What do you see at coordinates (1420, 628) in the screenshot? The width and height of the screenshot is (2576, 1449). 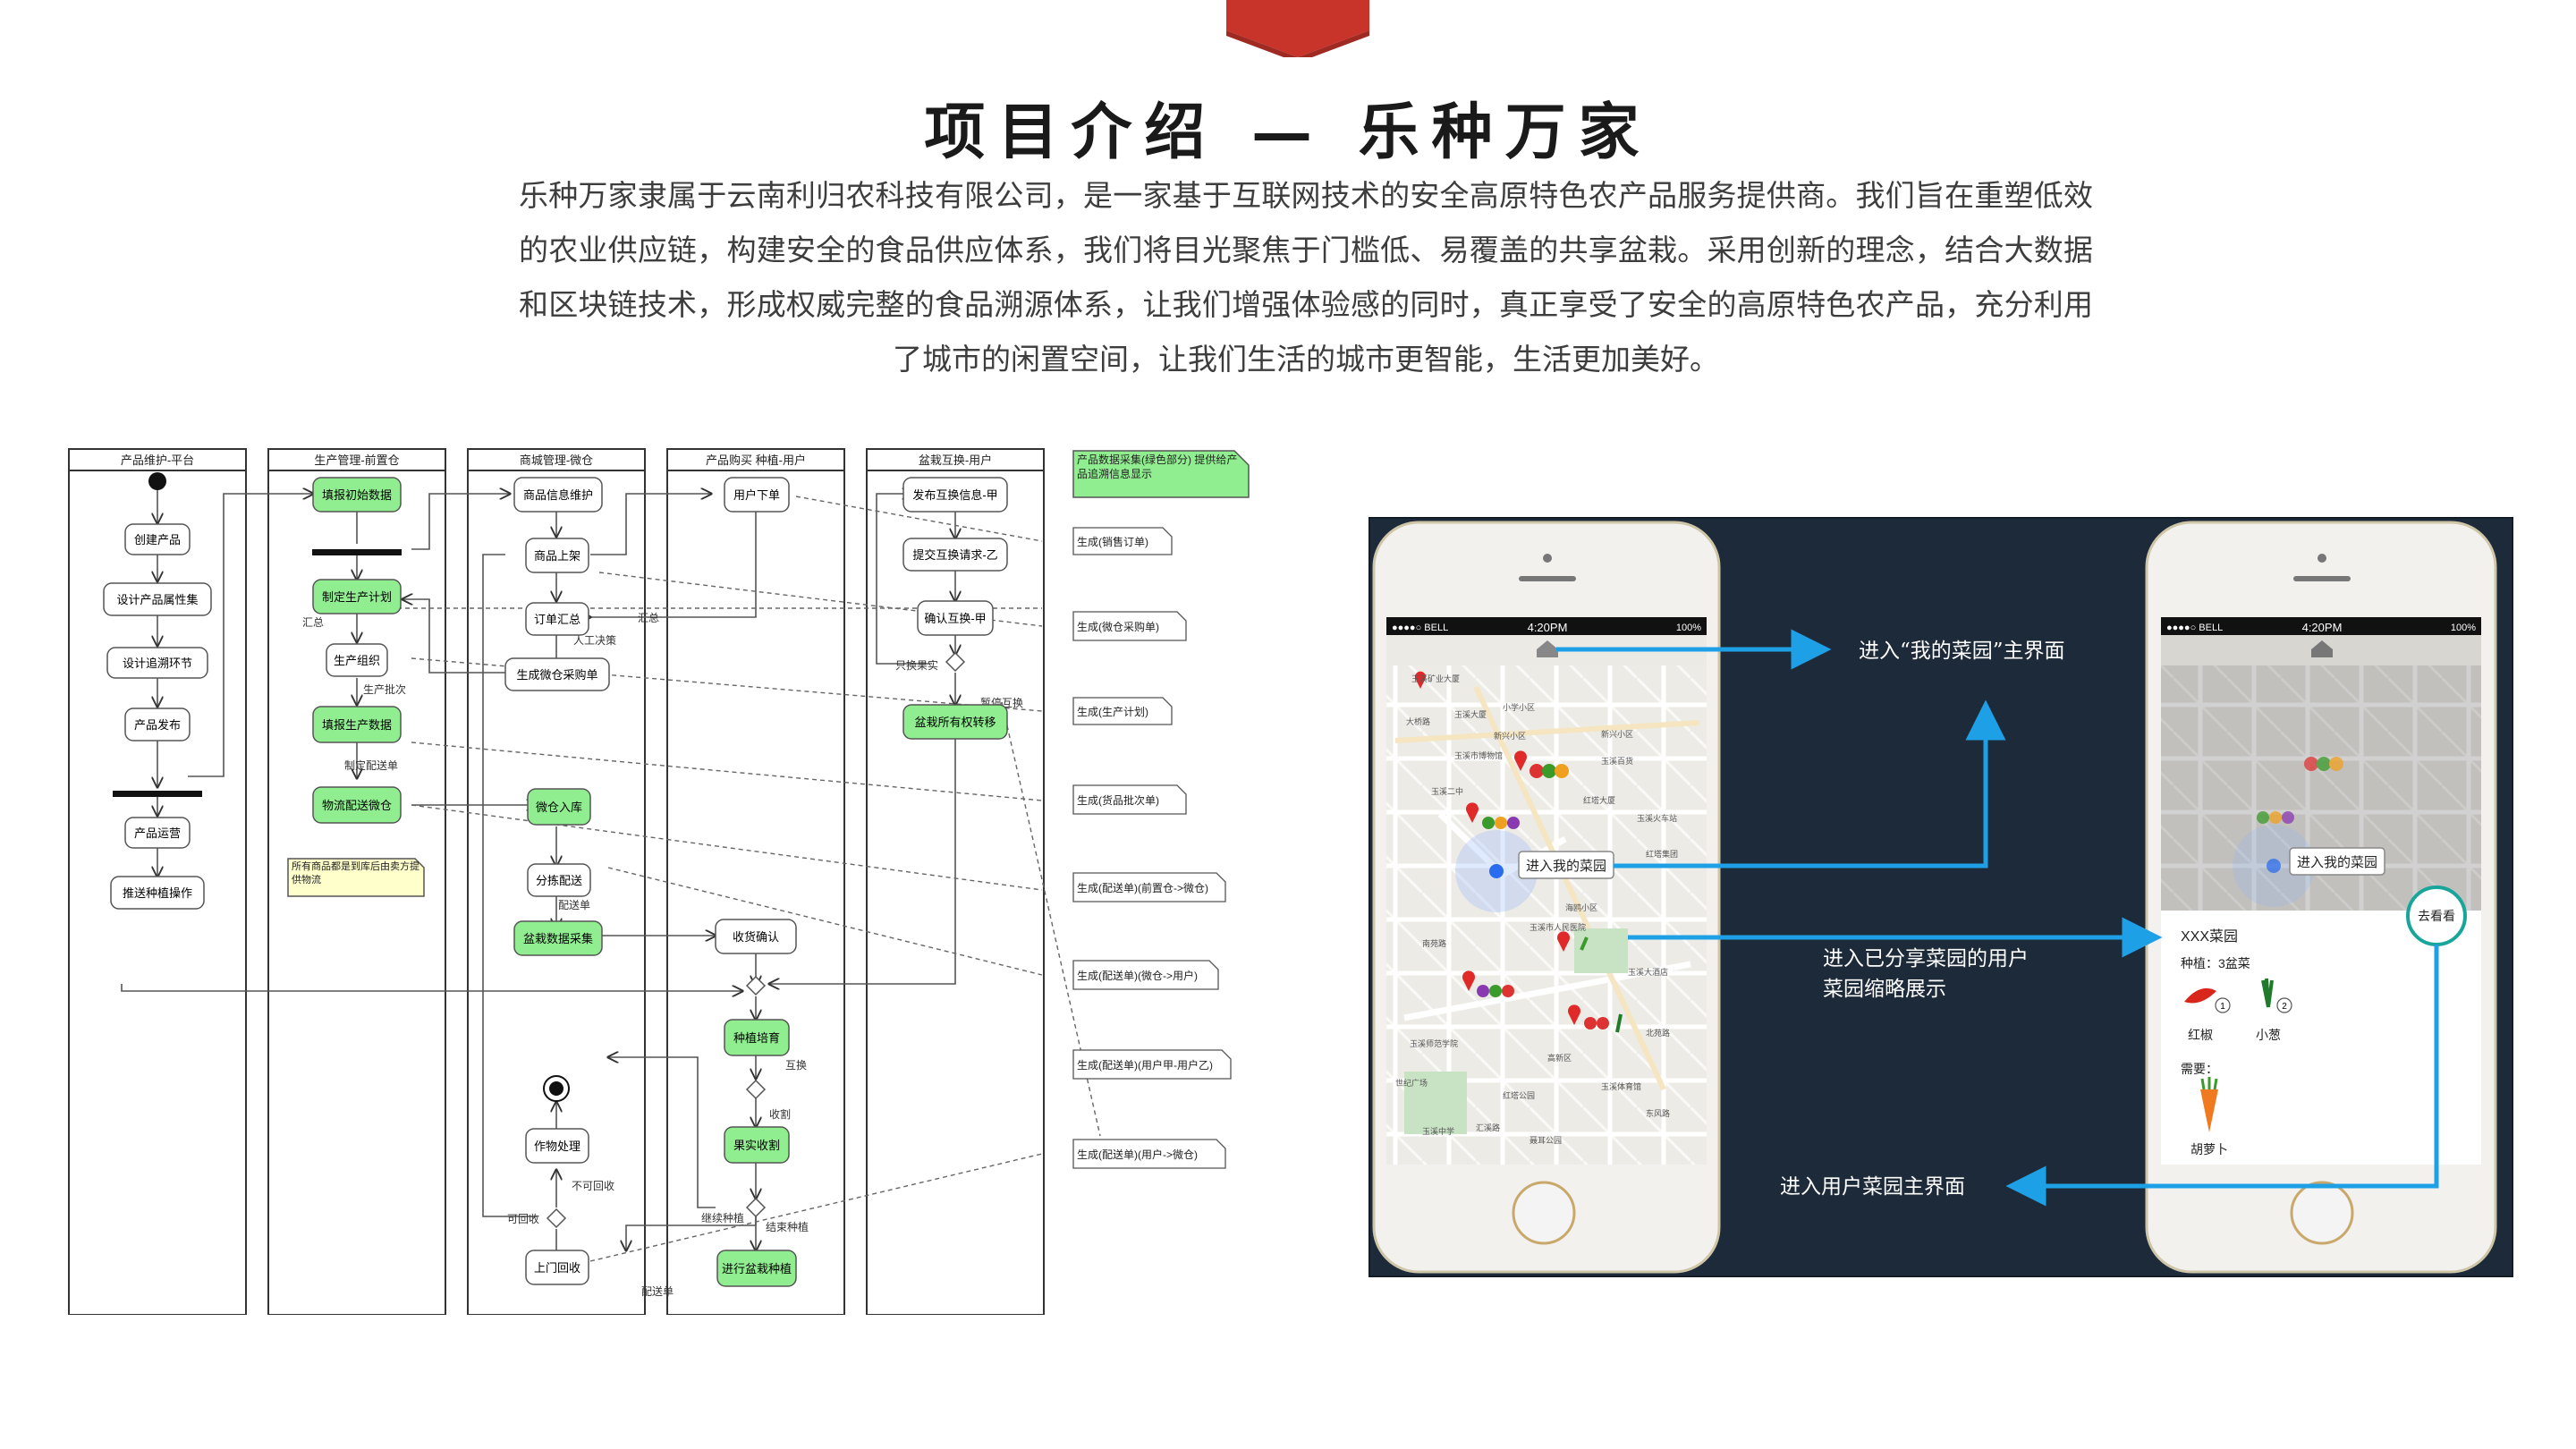 I see `svg-text: ●●●●○ BELL` at bounding box center [1420, 628].